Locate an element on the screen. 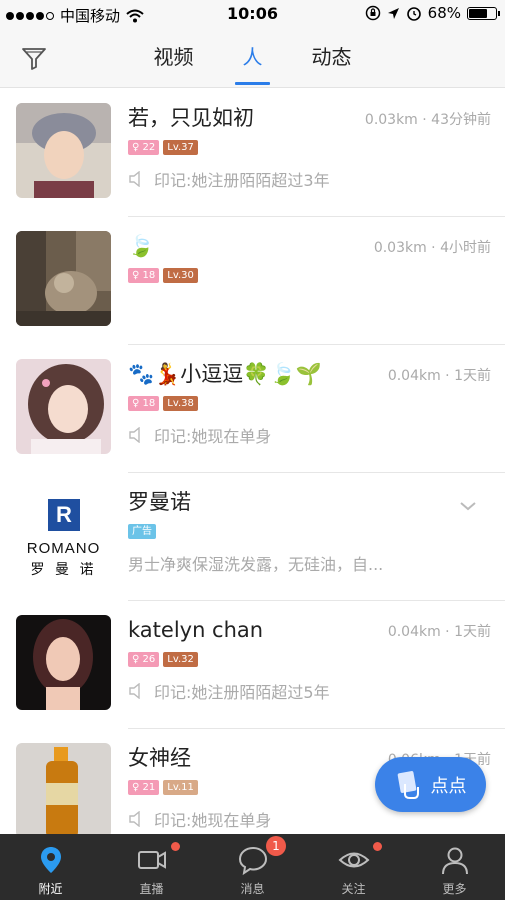 This screenshot has width=505, height=900. imprint: 印记:她现在单身 is located at coordinates (309, 435).